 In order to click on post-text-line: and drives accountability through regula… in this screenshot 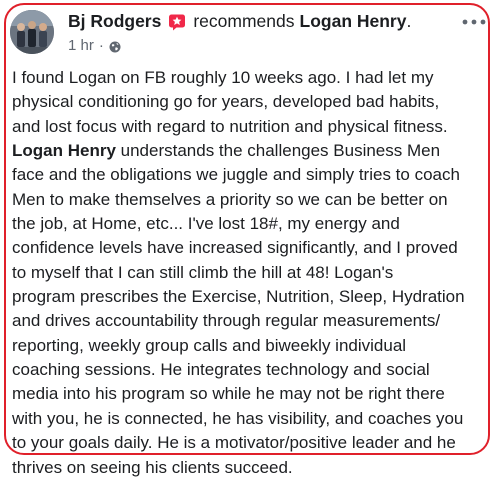, I will do `click(250, 321)`.